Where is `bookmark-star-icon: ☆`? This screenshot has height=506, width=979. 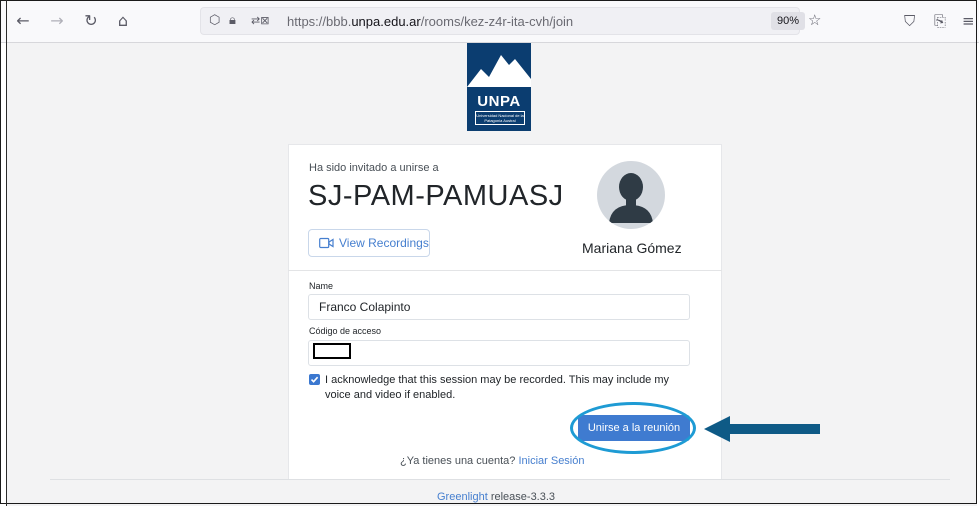
bookmark-star-icon: ☆ is located at coordinates (814, 20).